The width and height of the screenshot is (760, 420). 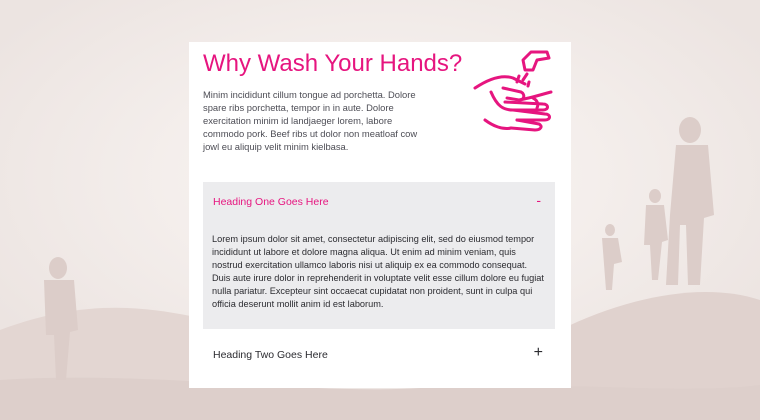 What do you see at coordinates (379, 202) in the screenshot?
I see `accordion-header-one: Heading One Goes Here -` at bounding box center [379, 202].